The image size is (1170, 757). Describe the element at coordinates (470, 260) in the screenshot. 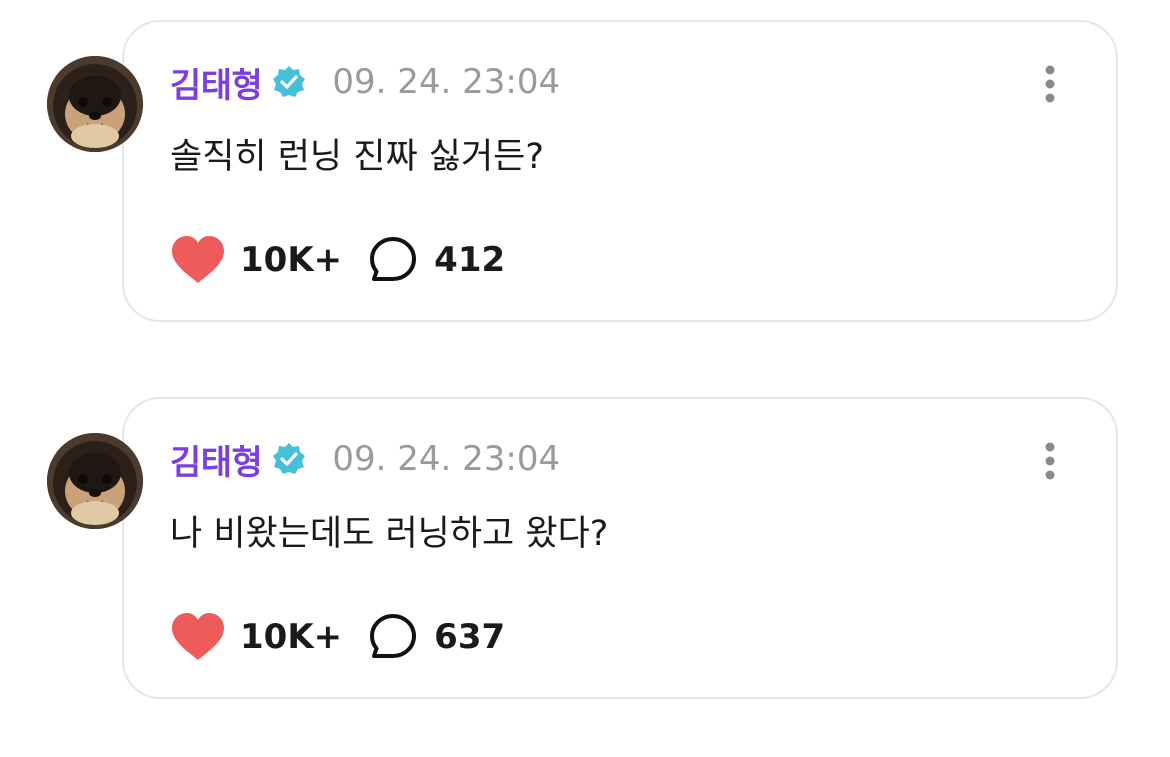

I see `comment-count: 412` at that location.